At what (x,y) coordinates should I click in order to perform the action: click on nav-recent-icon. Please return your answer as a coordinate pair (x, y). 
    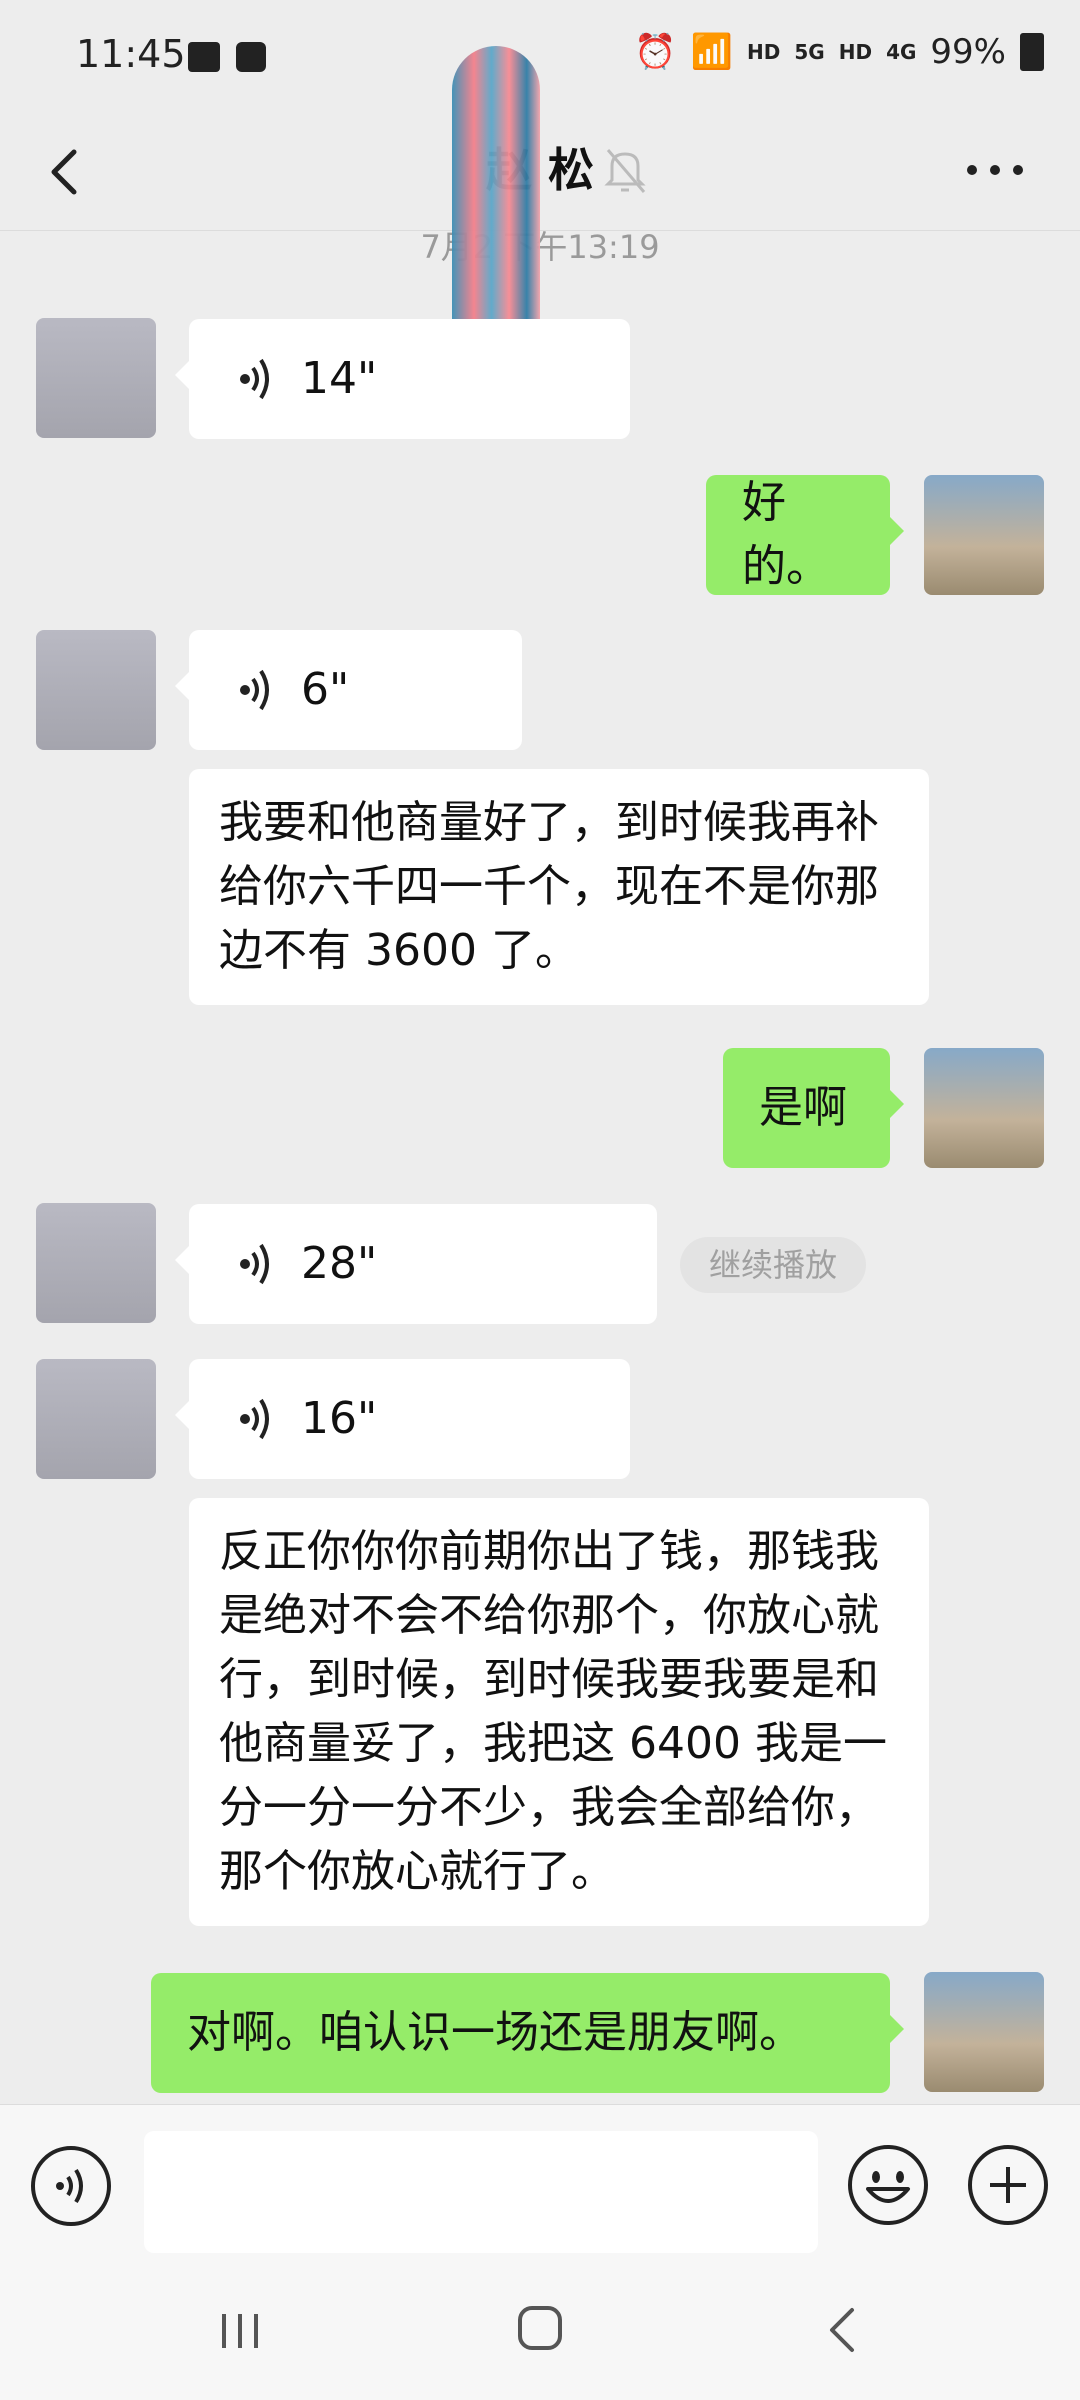
    Looking at the image, I should click on (241, 2331).